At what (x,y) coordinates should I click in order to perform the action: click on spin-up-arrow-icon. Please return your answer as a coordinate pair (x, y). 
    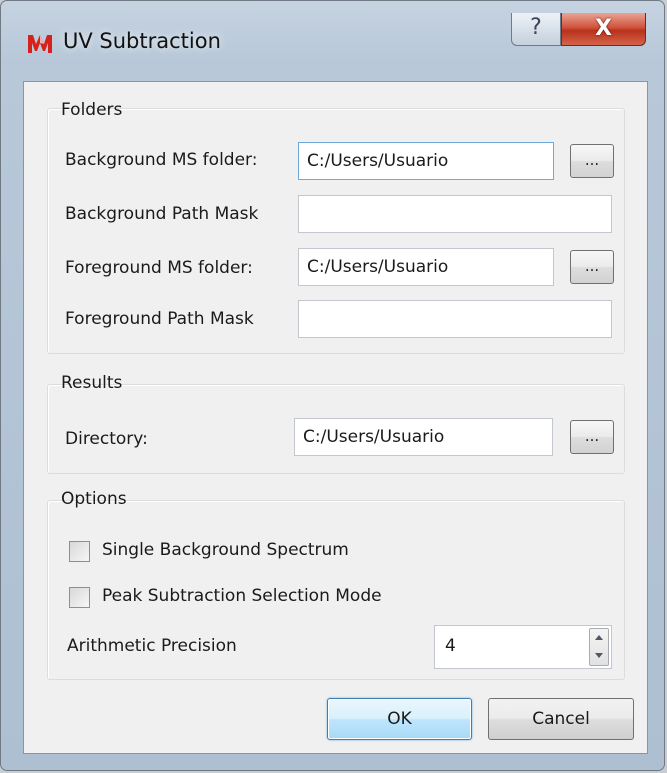
    Looking at the image, I should click on (599, 638).